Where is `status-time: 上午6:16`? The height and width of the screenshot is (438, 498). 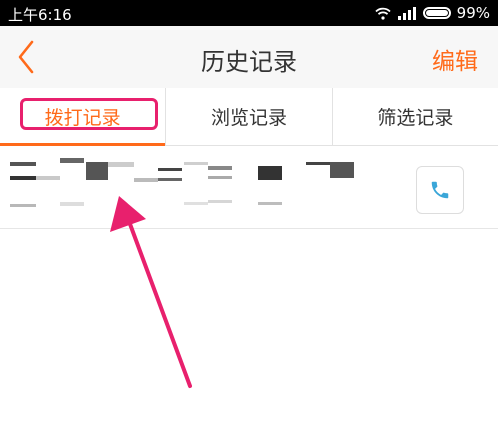
status-time: 上午6:16 is located at coordinates (40, 15).